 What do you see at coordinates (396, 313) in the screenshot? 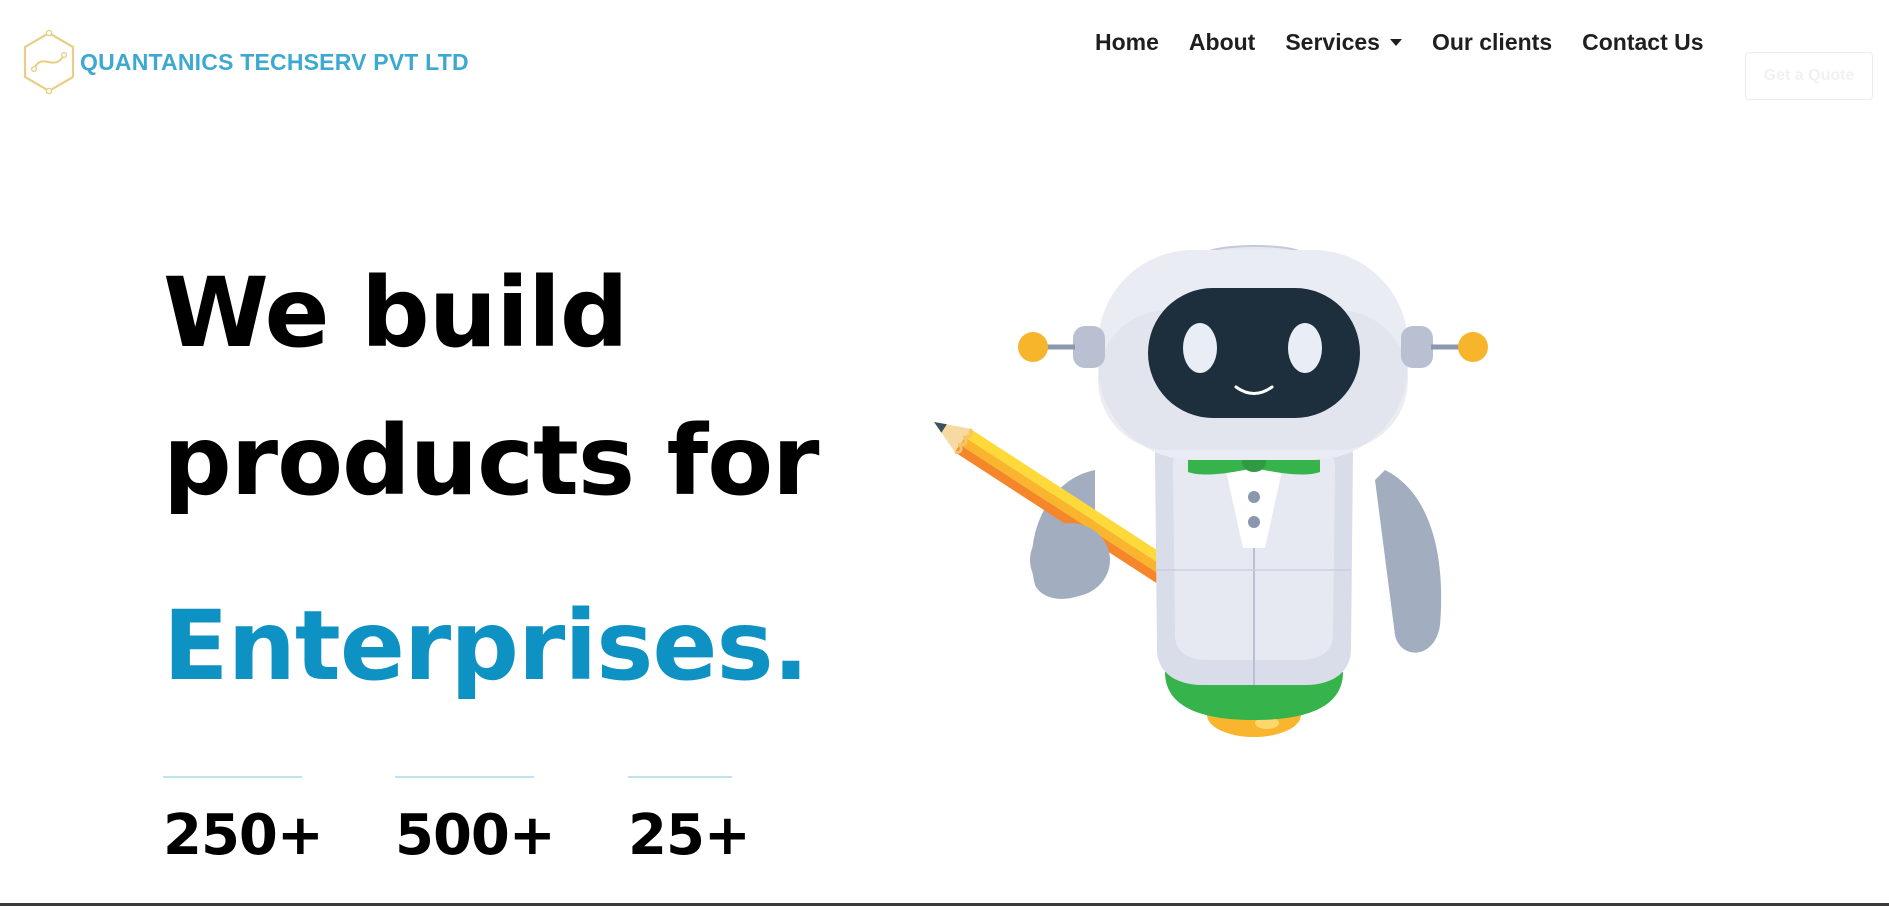
I see `hero-heading-line-1: We build` at bounding box center [396, 313].